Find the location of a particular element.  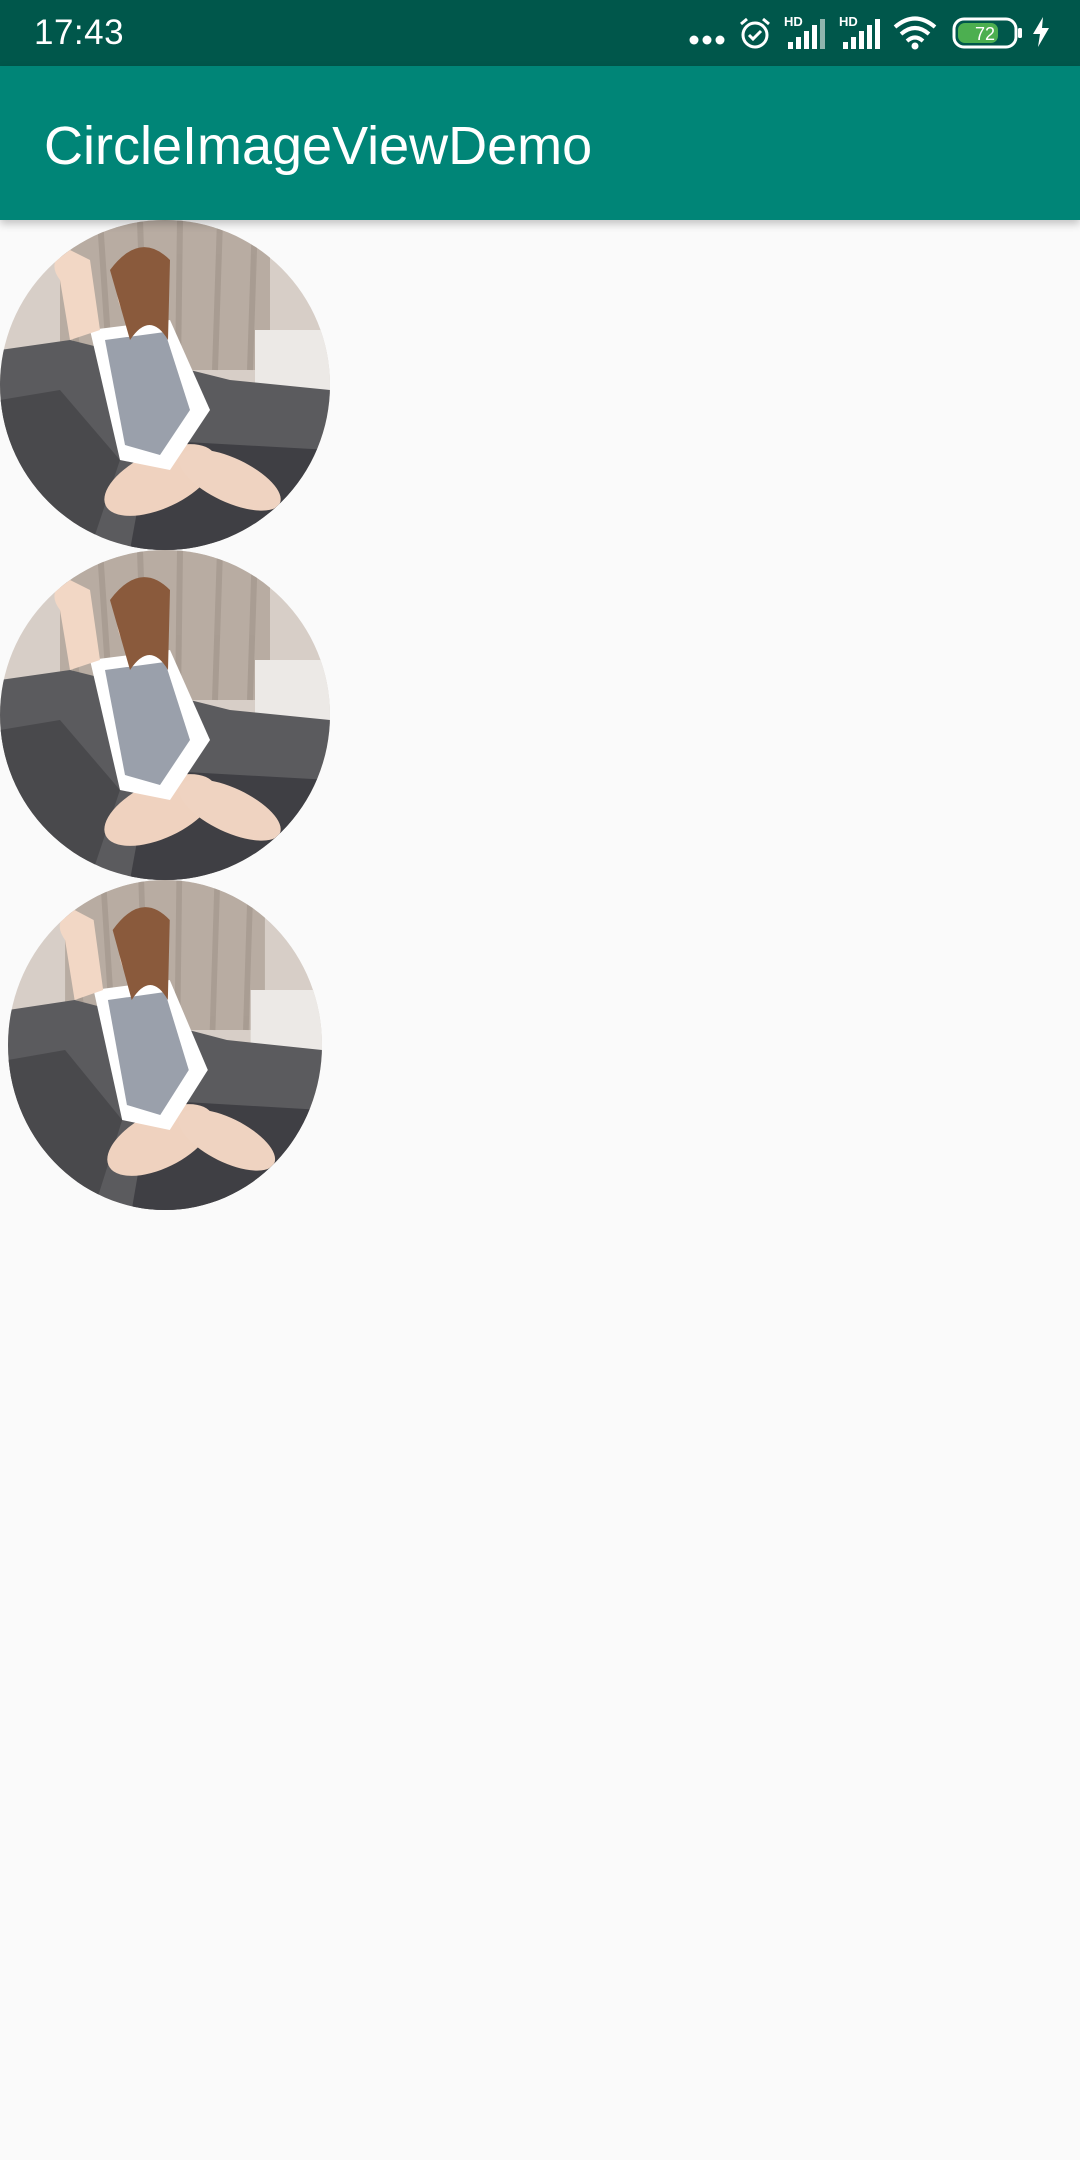

status-time: 17:43 is located at coordinates (79, 32).